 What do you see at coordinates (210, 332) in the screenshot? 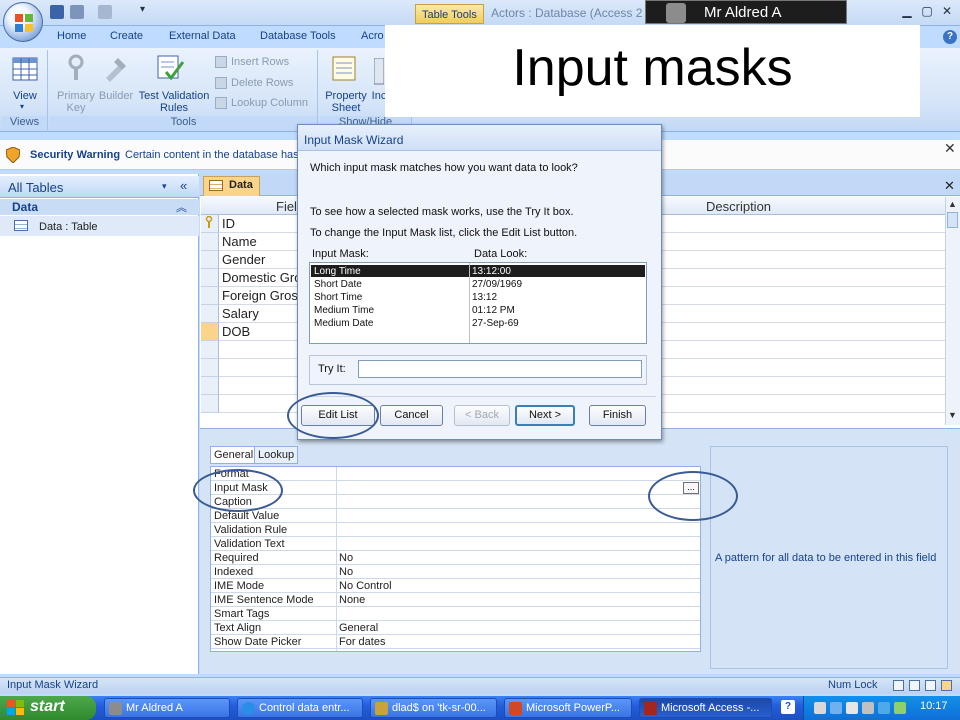
I see `row-selector-current` at bounding box center [210, 332].